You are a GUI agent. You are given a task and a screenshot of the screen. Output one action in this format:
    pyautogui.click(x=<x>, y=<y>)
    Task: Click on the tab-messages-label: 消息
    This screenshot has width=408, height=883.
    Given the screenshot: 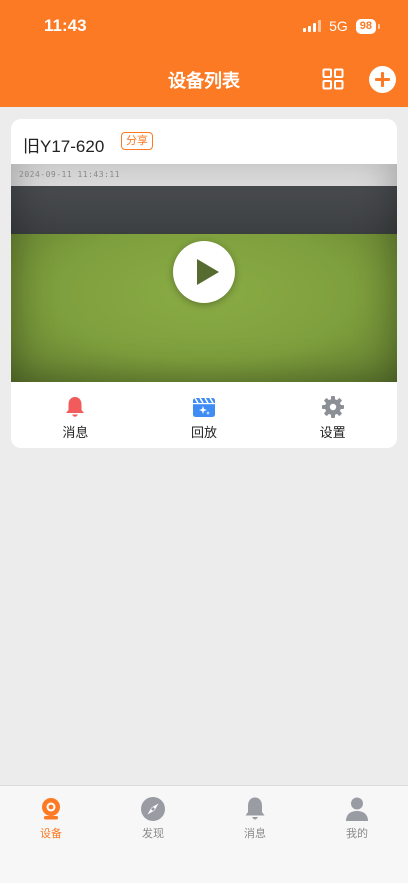 What is the action you would take?
    pyautogui.click(x=255, y=833)
    